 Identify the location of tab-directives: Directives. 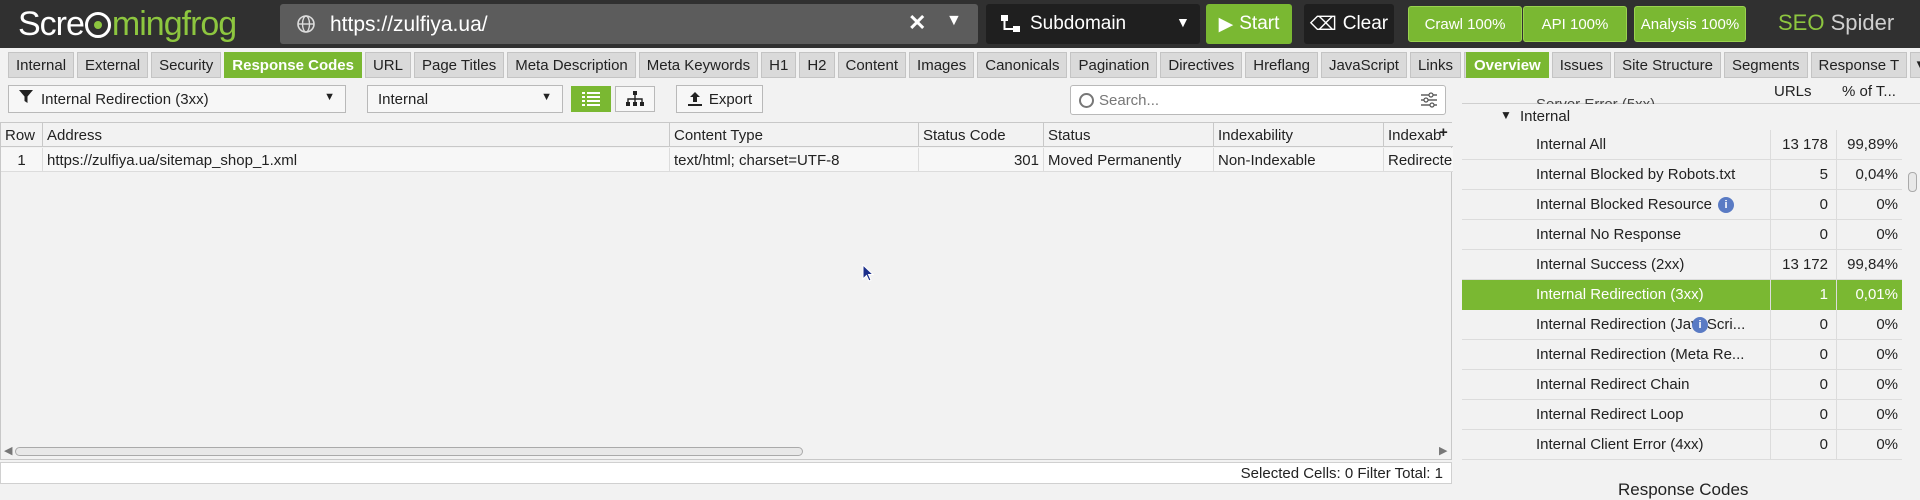
(1201, 65).